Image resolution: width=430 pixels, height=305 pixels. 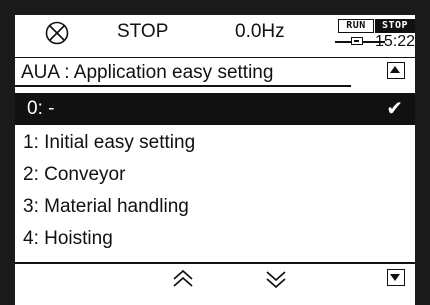 I want to click on battery-icon, so click(x=357, y=41).